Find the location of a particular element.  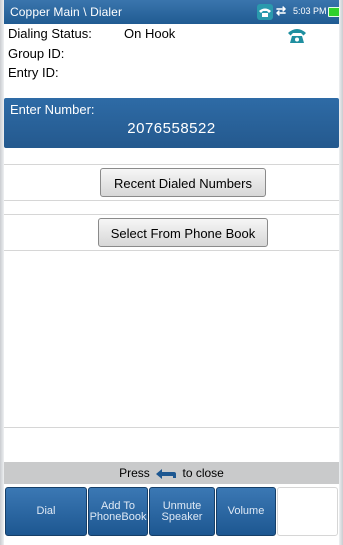

dialing-status-label: Dialing Status: is located at coordinates (50, 33).